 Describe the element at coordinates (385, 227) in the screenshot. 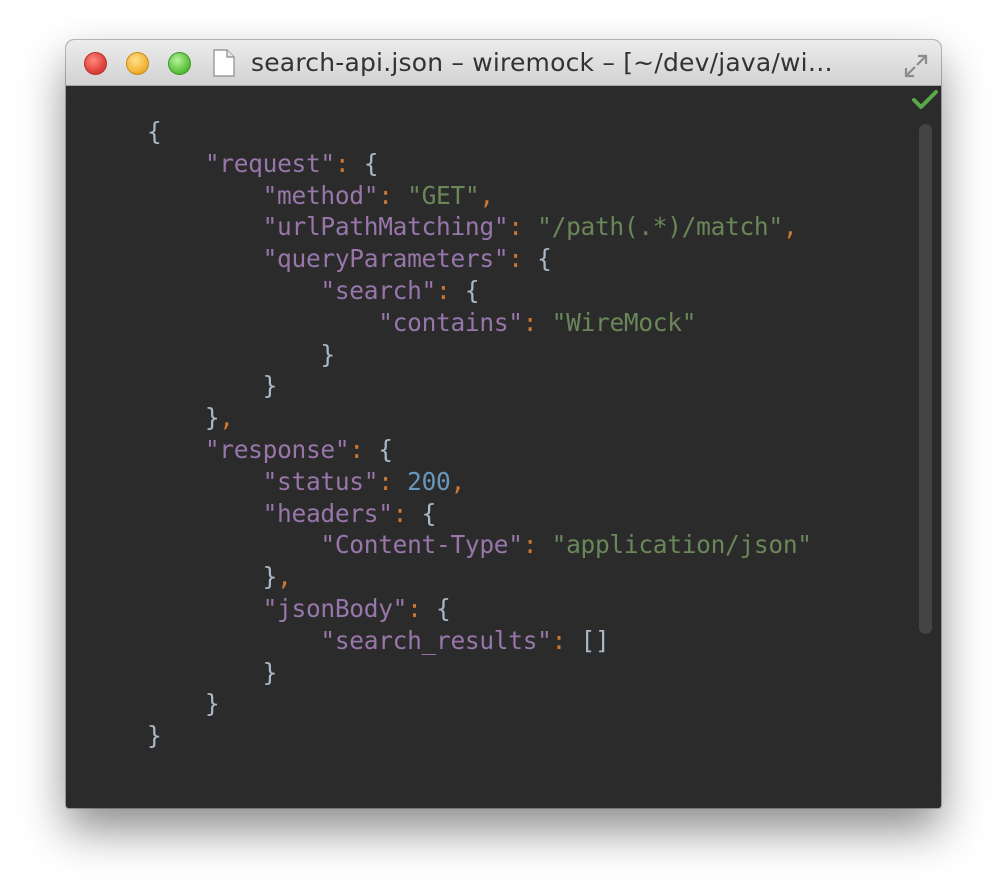

I see `json-key: "urlPathMatching"` at that location.